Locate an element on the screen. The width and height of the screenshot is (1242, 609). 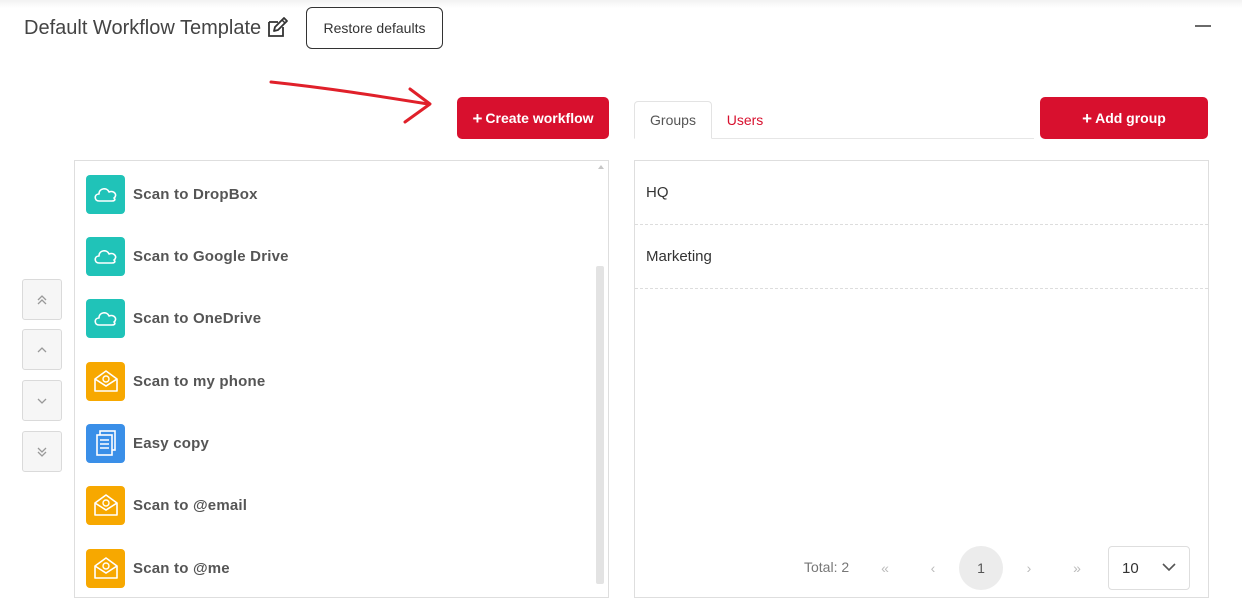
workflow-label: Scan to my phone is located at coordinates (199, 381).